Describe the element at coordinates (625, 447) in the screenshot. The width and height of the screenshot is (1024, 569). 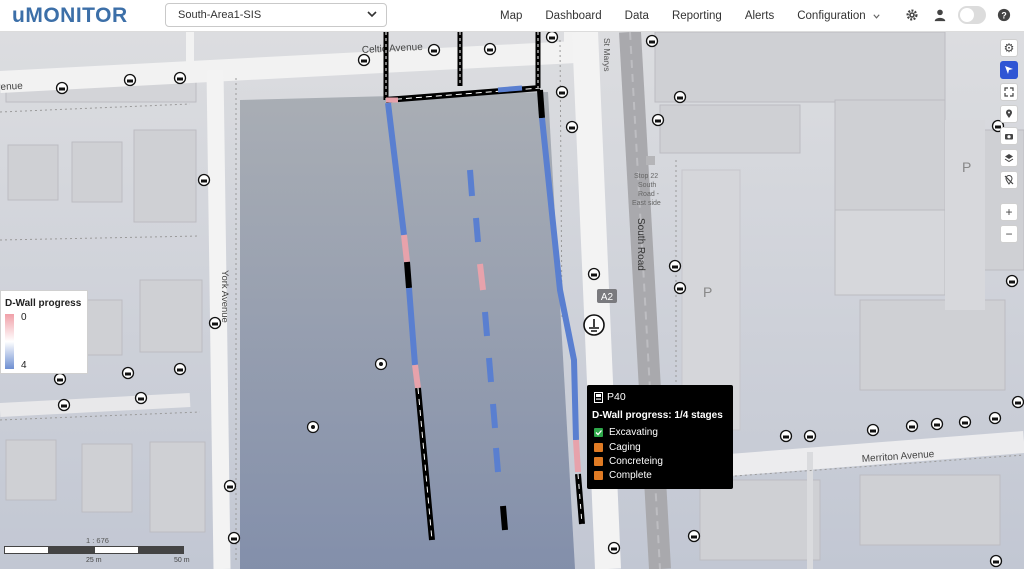
I see `stage-label: Caging` at that location.